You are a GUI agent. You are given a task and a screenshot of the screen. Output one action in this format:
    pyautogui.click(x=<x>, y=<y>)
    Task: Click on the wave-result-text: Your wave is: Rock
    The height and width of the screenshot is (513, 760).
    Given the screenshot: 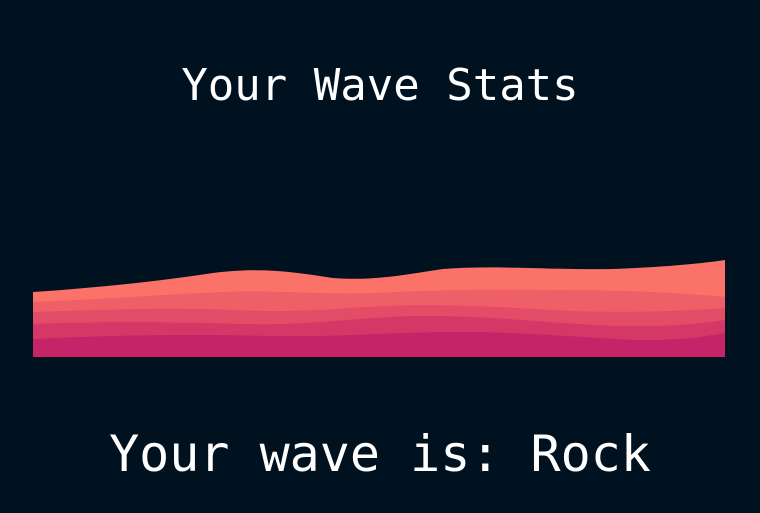 What is the action you would take?
    pyautogui.click(x=380, y=454)
    